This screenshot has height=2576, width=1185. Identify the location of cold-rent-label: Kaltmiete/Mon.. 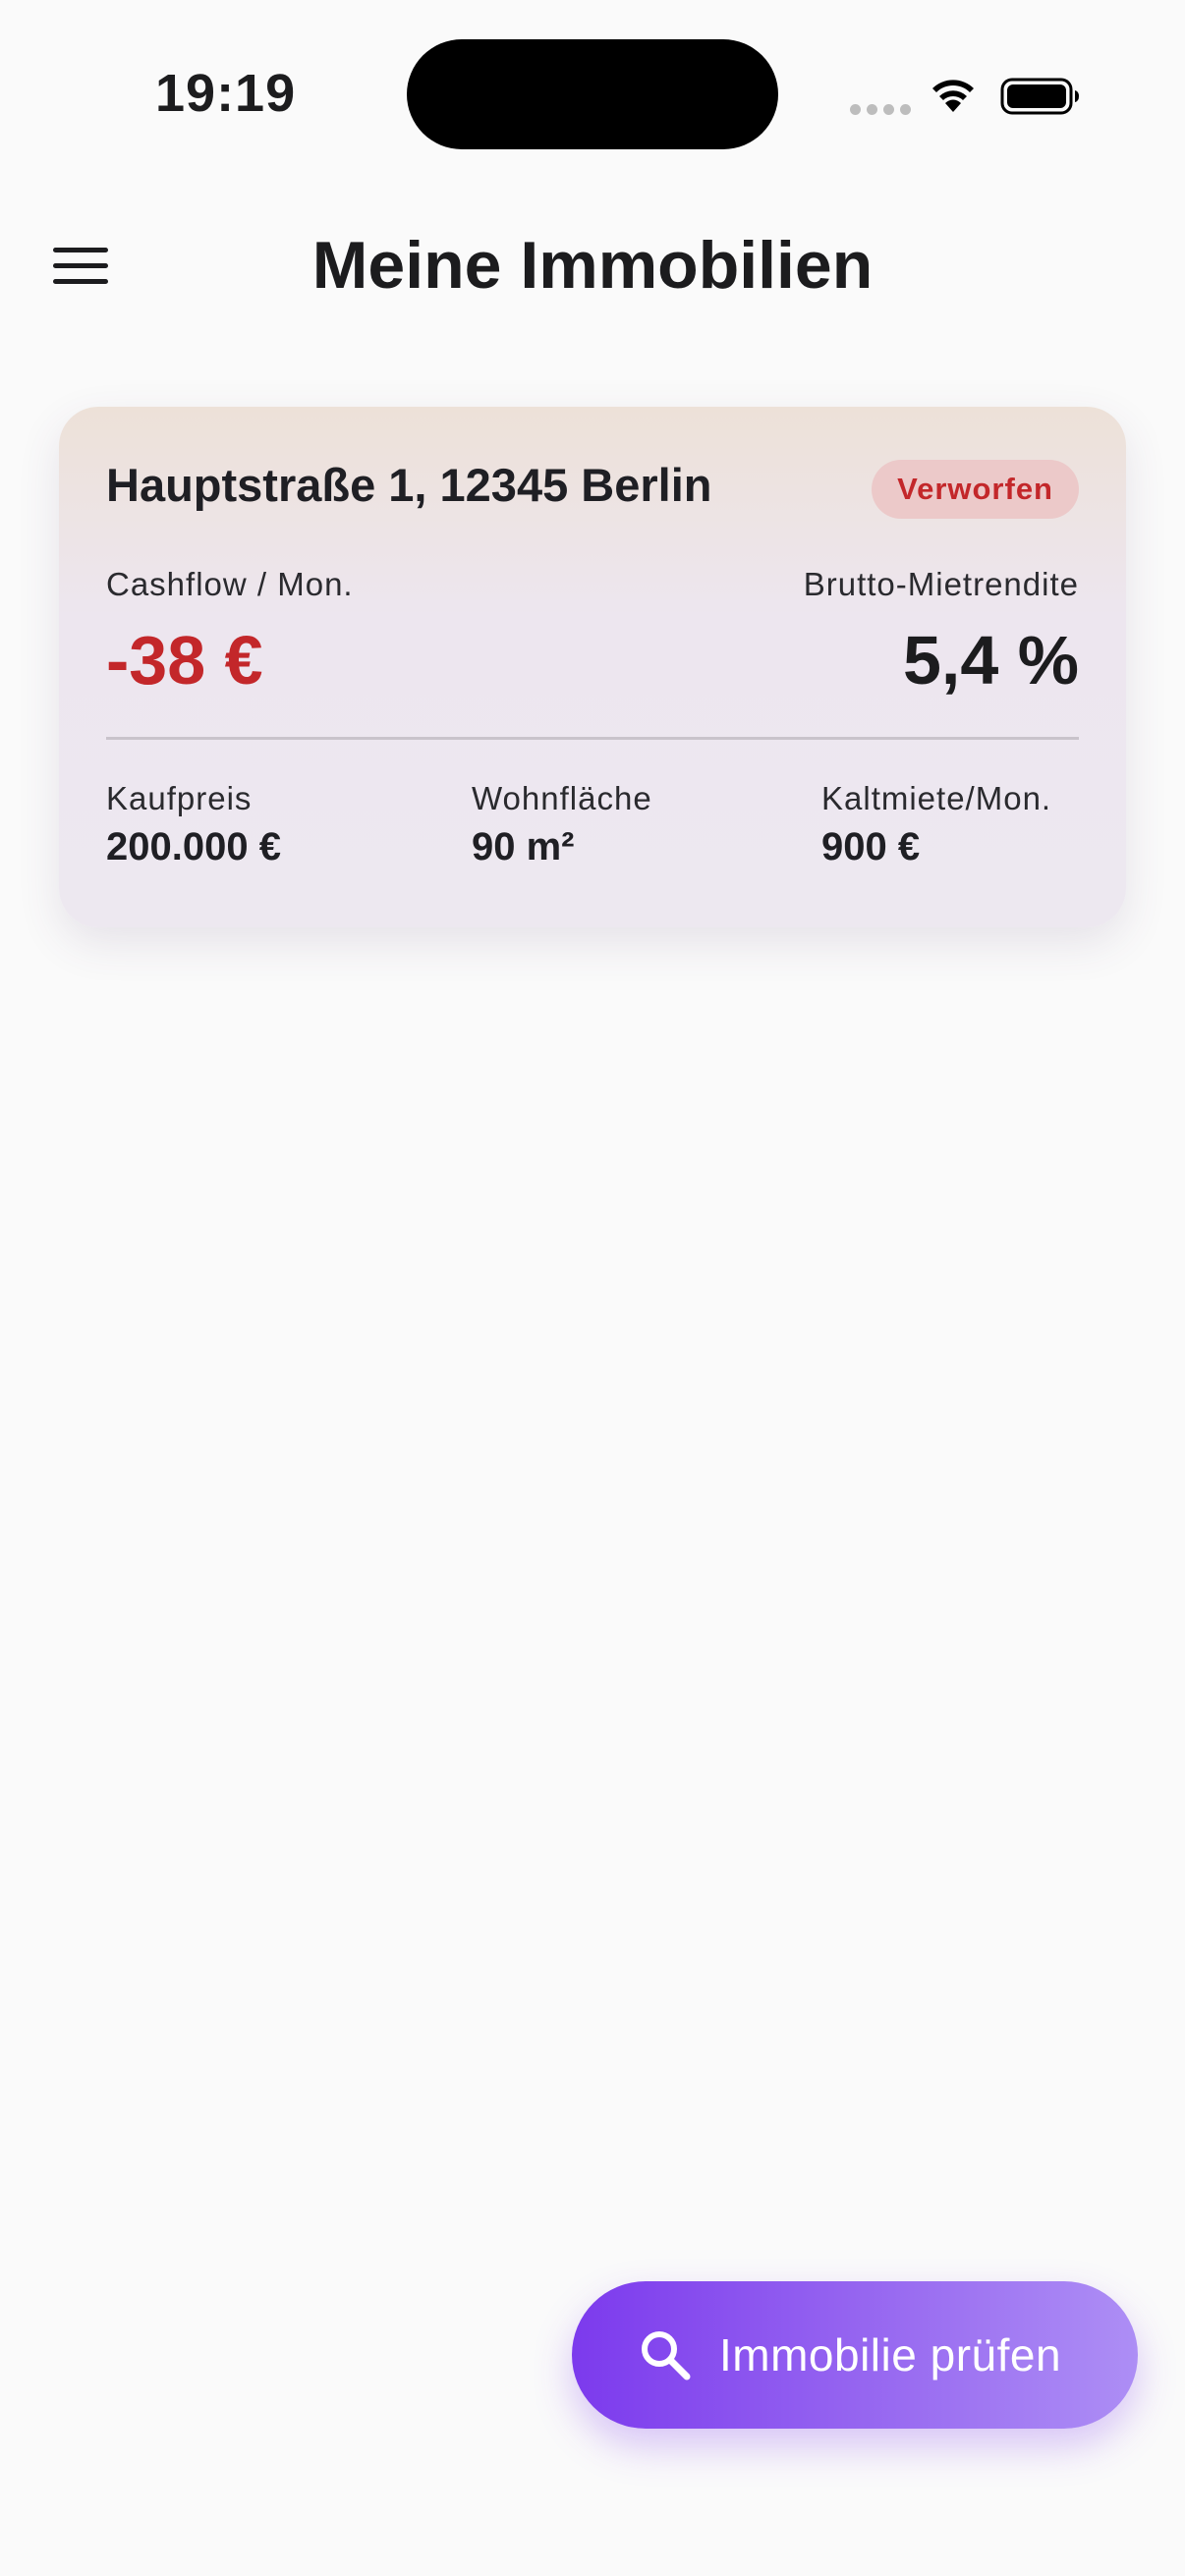
(937, 798).